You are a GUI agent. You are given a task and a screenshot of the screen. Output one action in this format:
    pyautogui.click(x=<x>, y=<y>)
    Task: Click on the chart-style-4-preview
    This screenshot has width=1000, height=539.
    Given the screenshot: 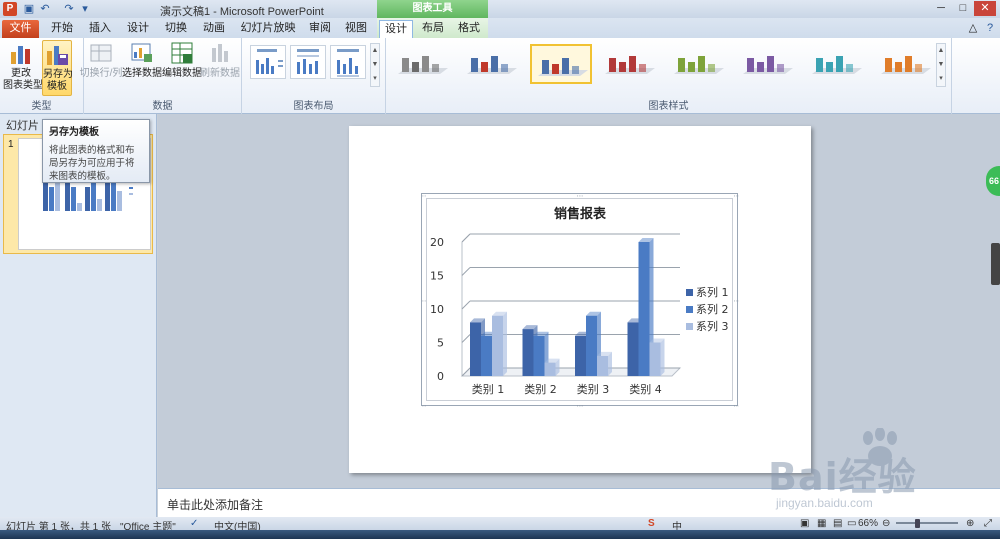 What is the action you would take?
    pyautogui.click(x=630, y=65)
    